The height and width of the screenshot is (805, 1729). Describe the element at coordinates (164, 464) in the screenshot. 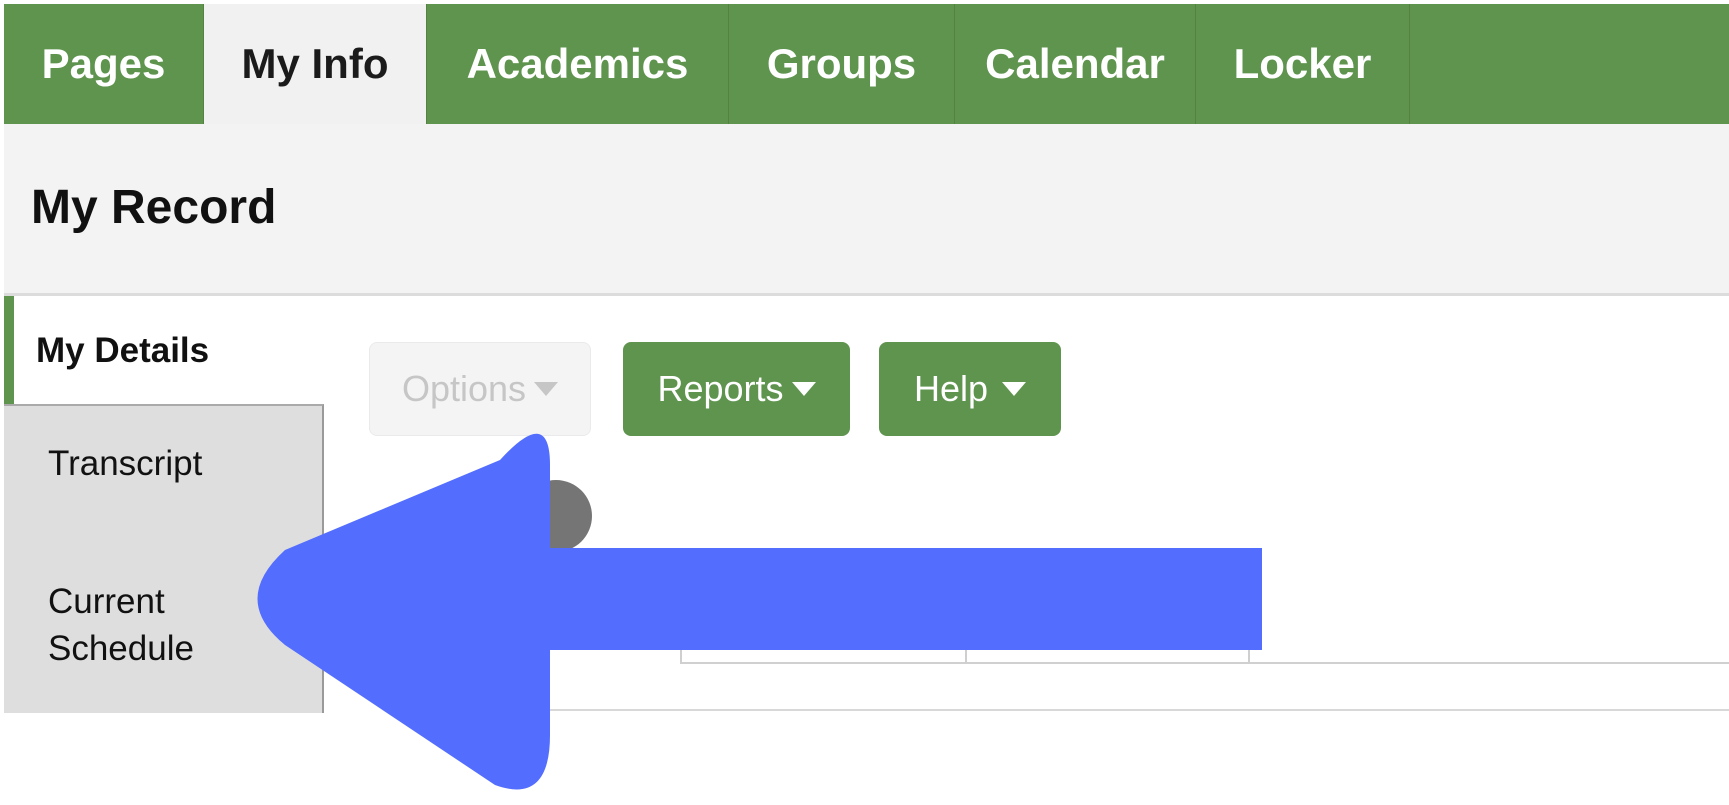

I see `sidebar-item-transcript: Transcript` at that location.